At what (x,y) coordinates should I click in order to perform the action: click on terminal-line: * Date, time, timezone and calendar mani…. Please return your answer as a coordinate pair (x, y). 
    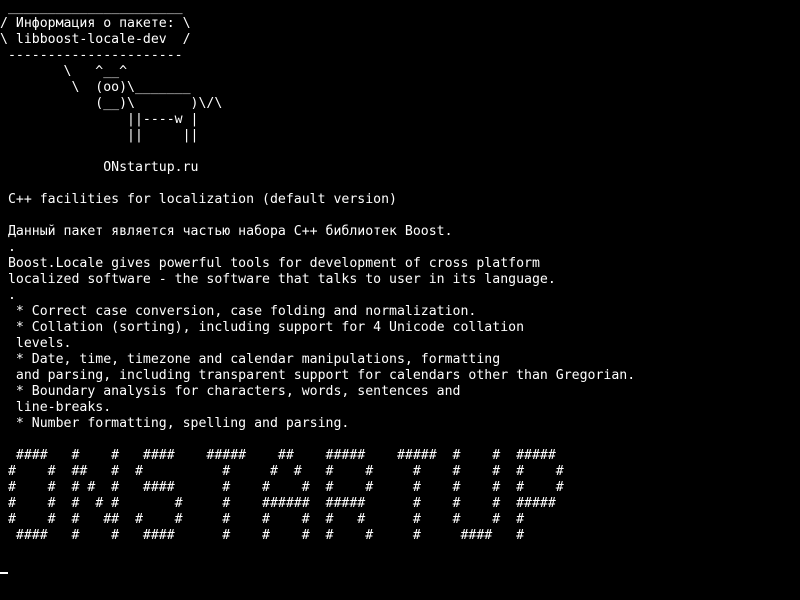
    Looking at the image, I should click on (250, 359).